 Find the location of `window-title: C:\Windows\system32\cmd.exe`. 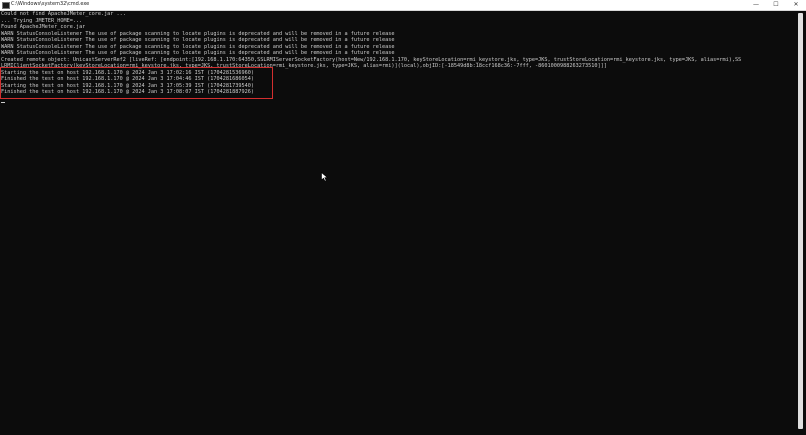

window-title: C:\Windows\system32\cmd.exe is located at coordinates (50, 4).